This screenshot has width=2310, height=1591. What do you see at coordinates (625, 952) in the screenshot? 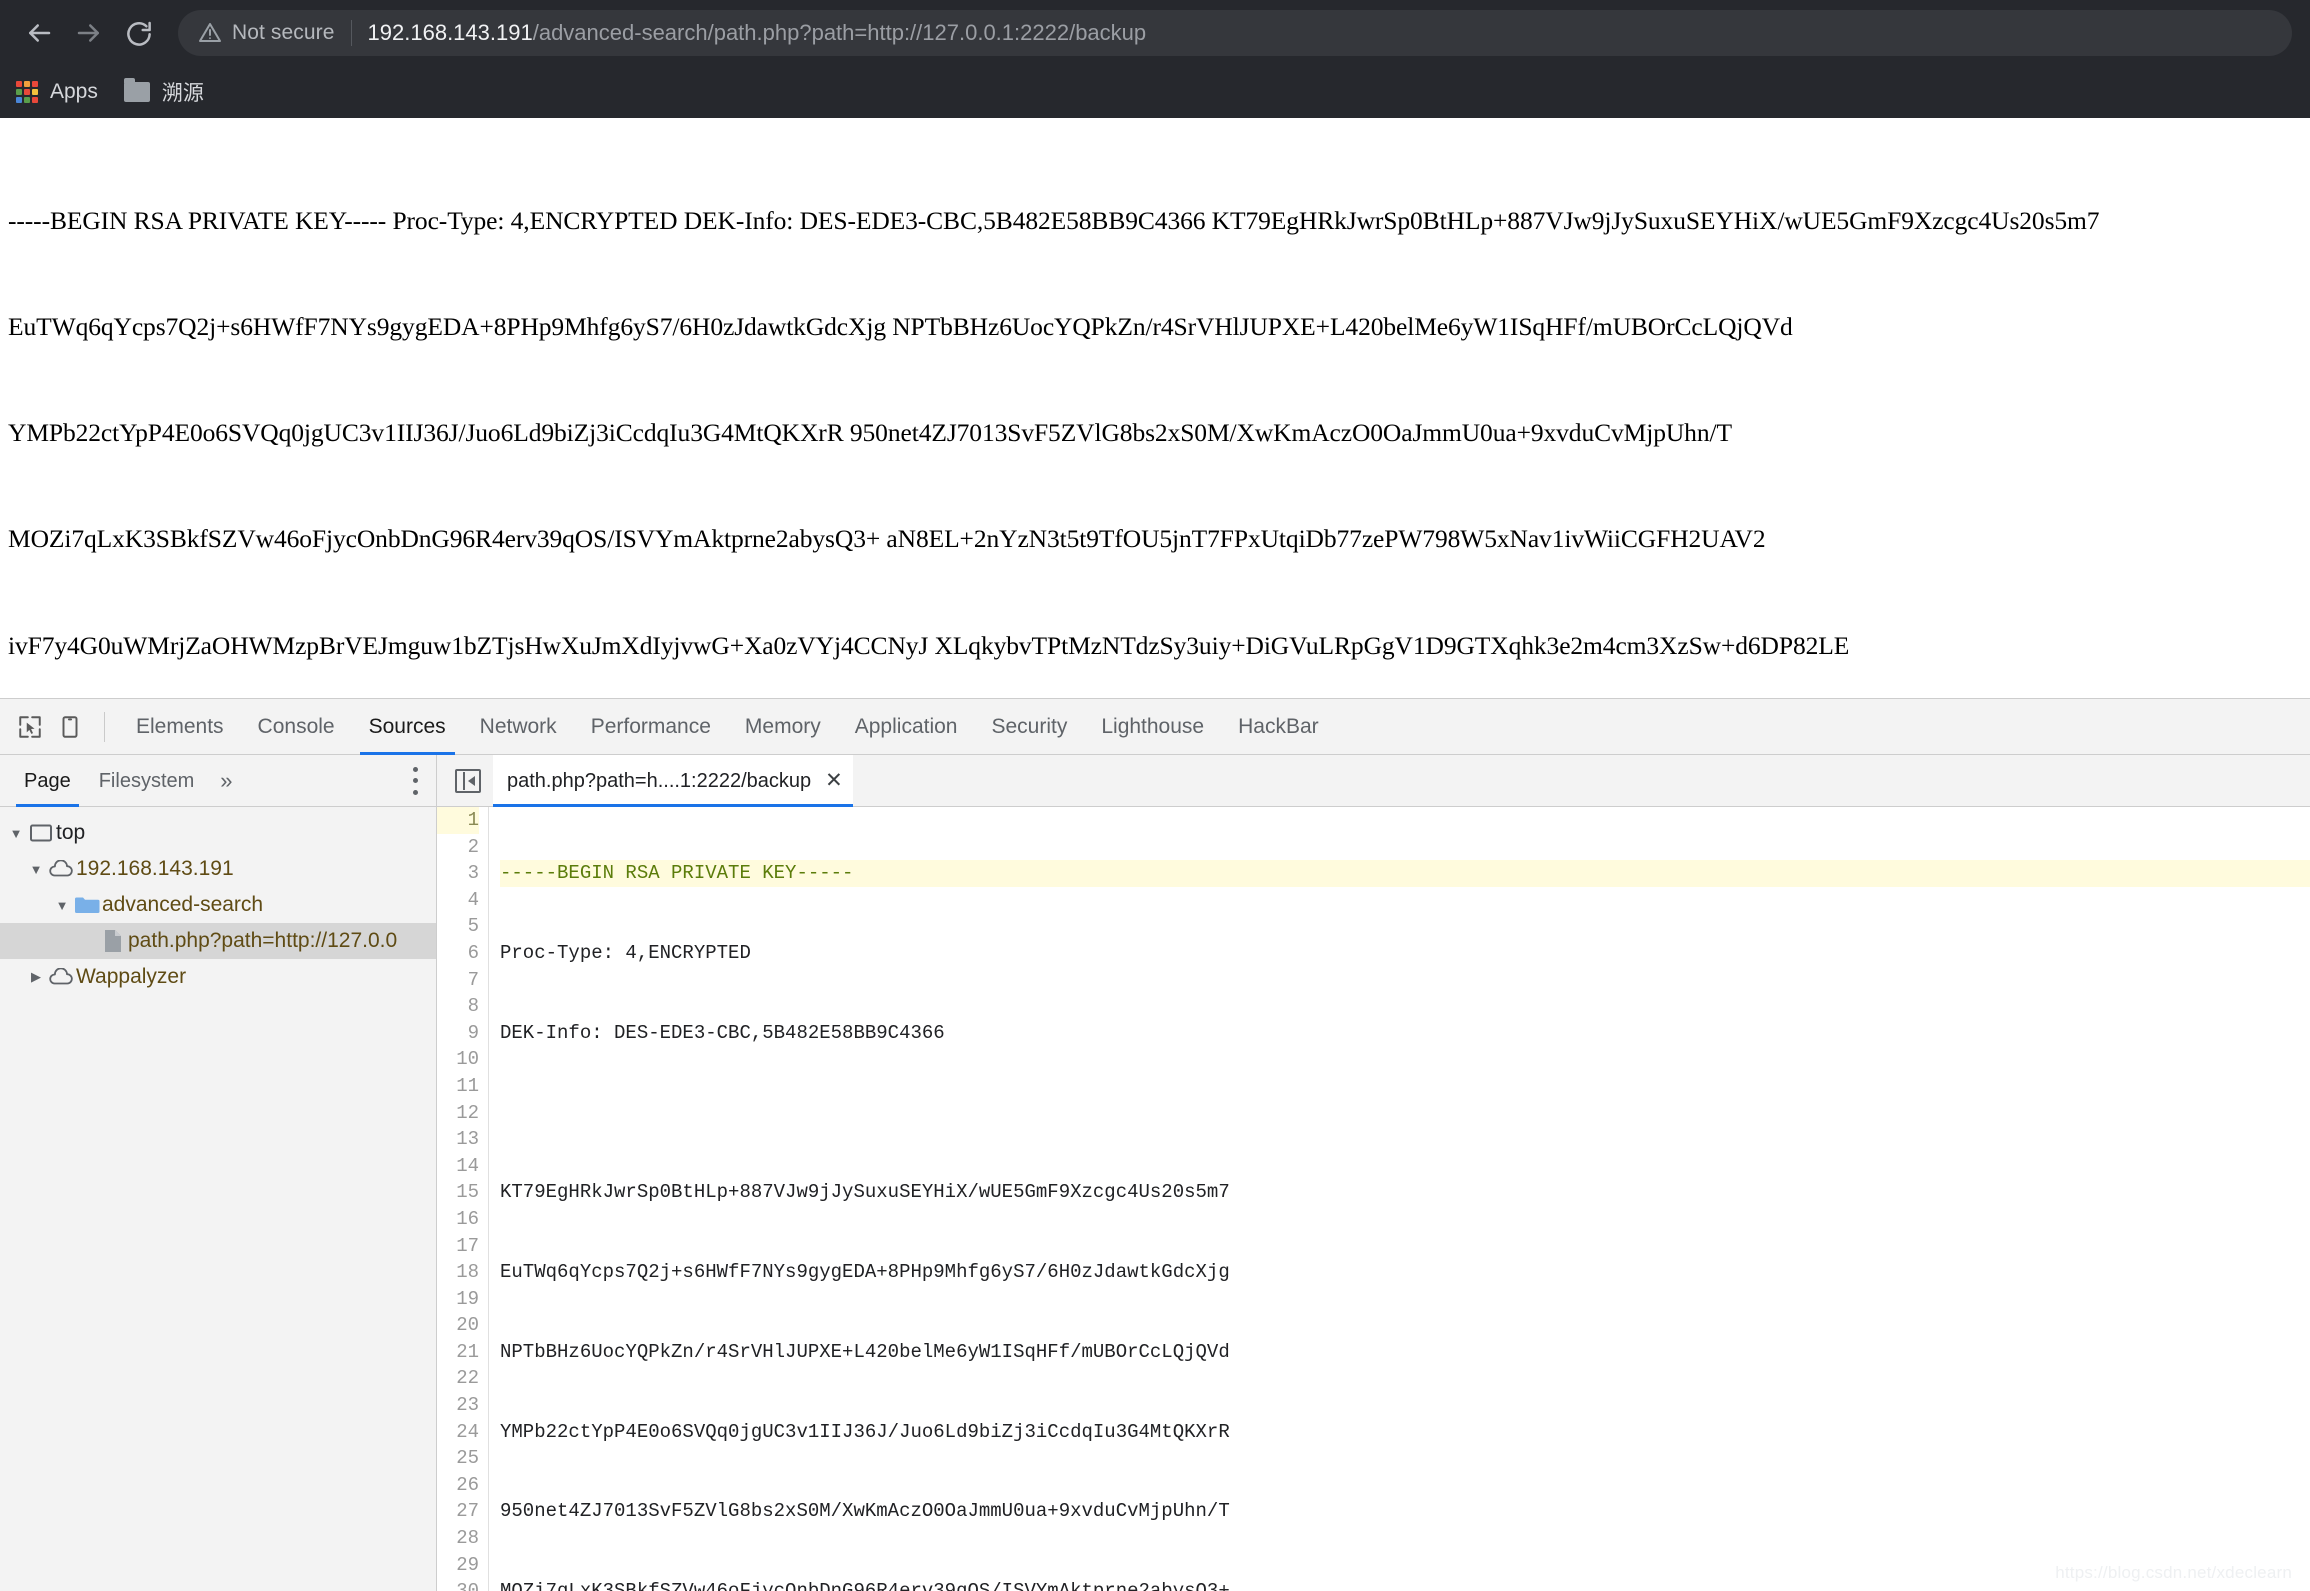
I see `code-line: Proc-Type: 4,ENCRYPTED` at bounding box center [625, 952].